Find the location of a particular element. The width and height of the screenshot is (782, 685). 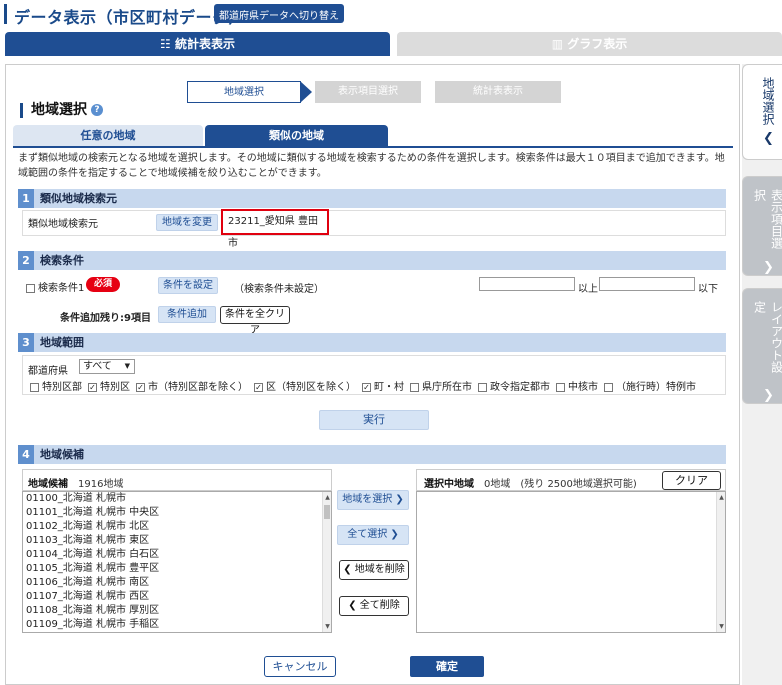

list-item: 01107_北海道 札幌市 西区 is located at coordinates (177, 597).